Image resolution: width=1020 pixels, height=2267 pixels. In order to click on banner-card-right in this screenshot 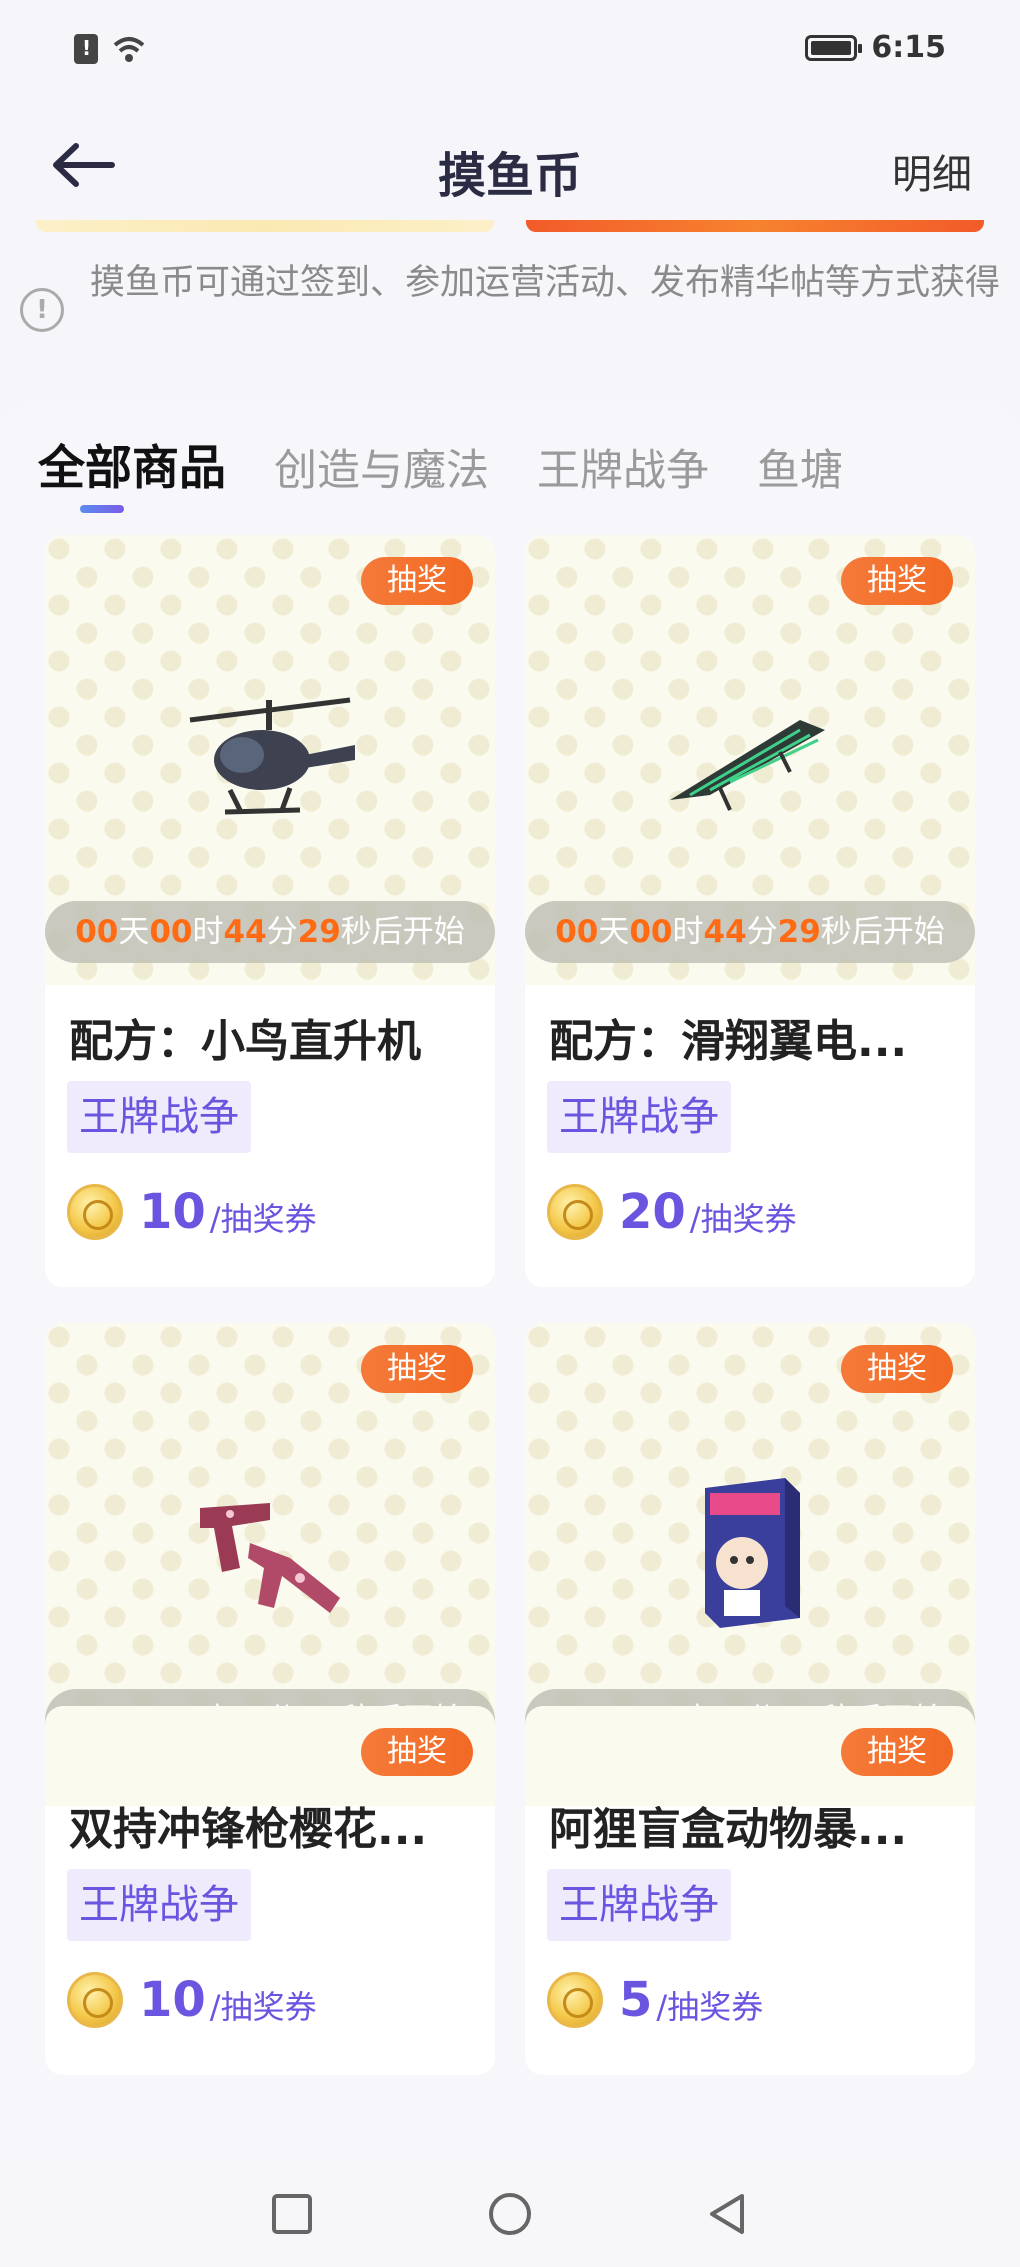, I will do `click(755, 226)`.